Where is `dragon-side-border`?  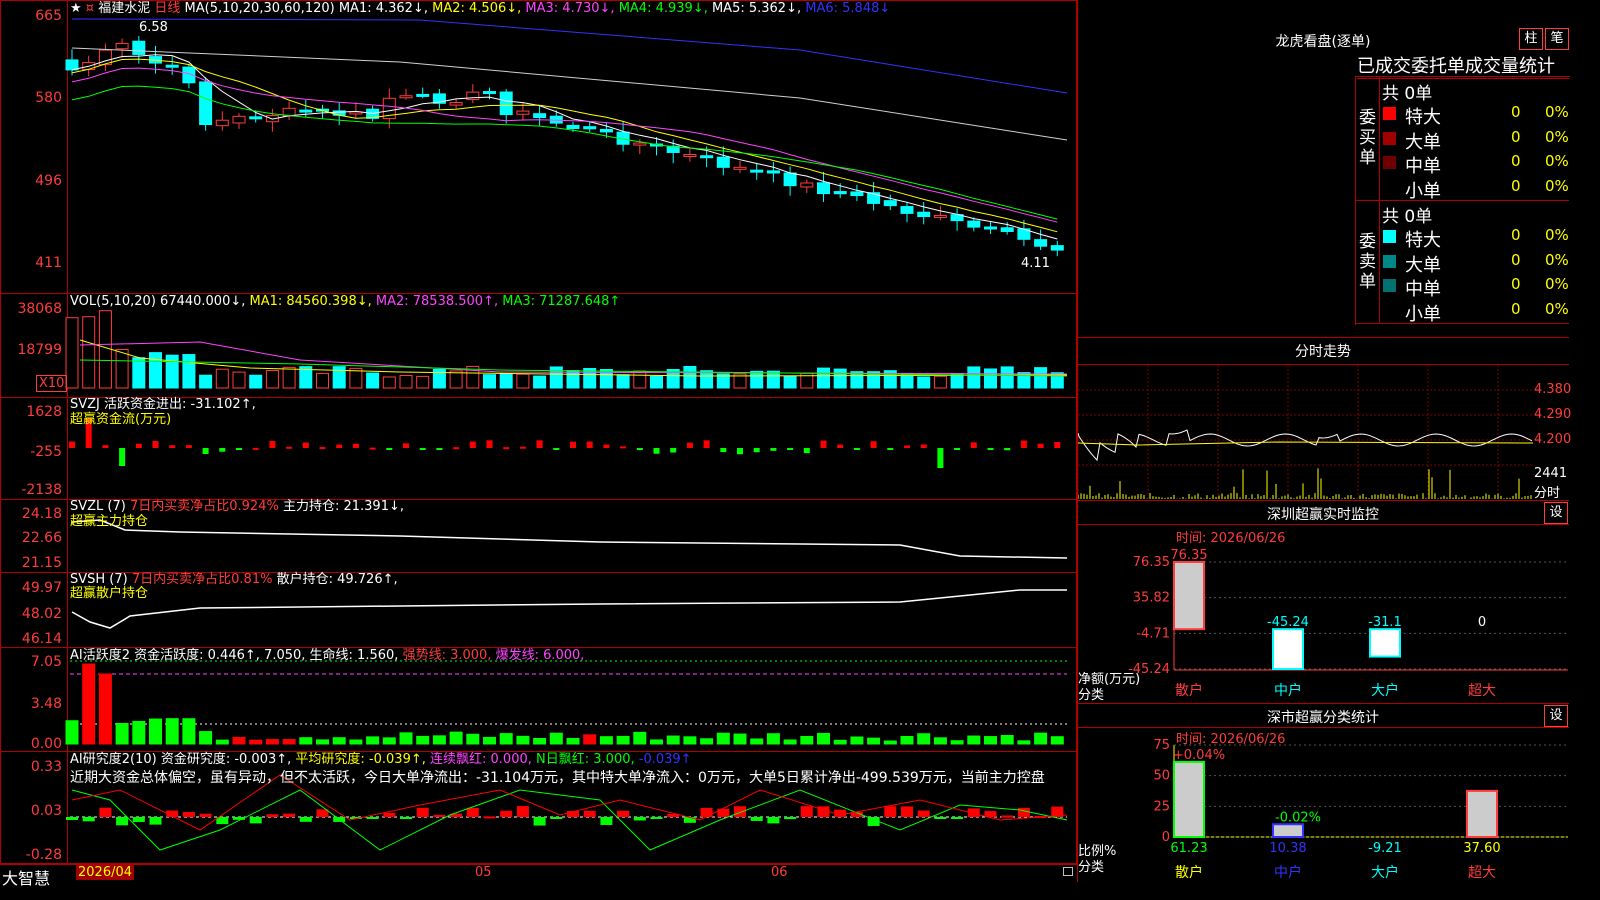
dragon-side-border is located at coordinates (1379, 200).